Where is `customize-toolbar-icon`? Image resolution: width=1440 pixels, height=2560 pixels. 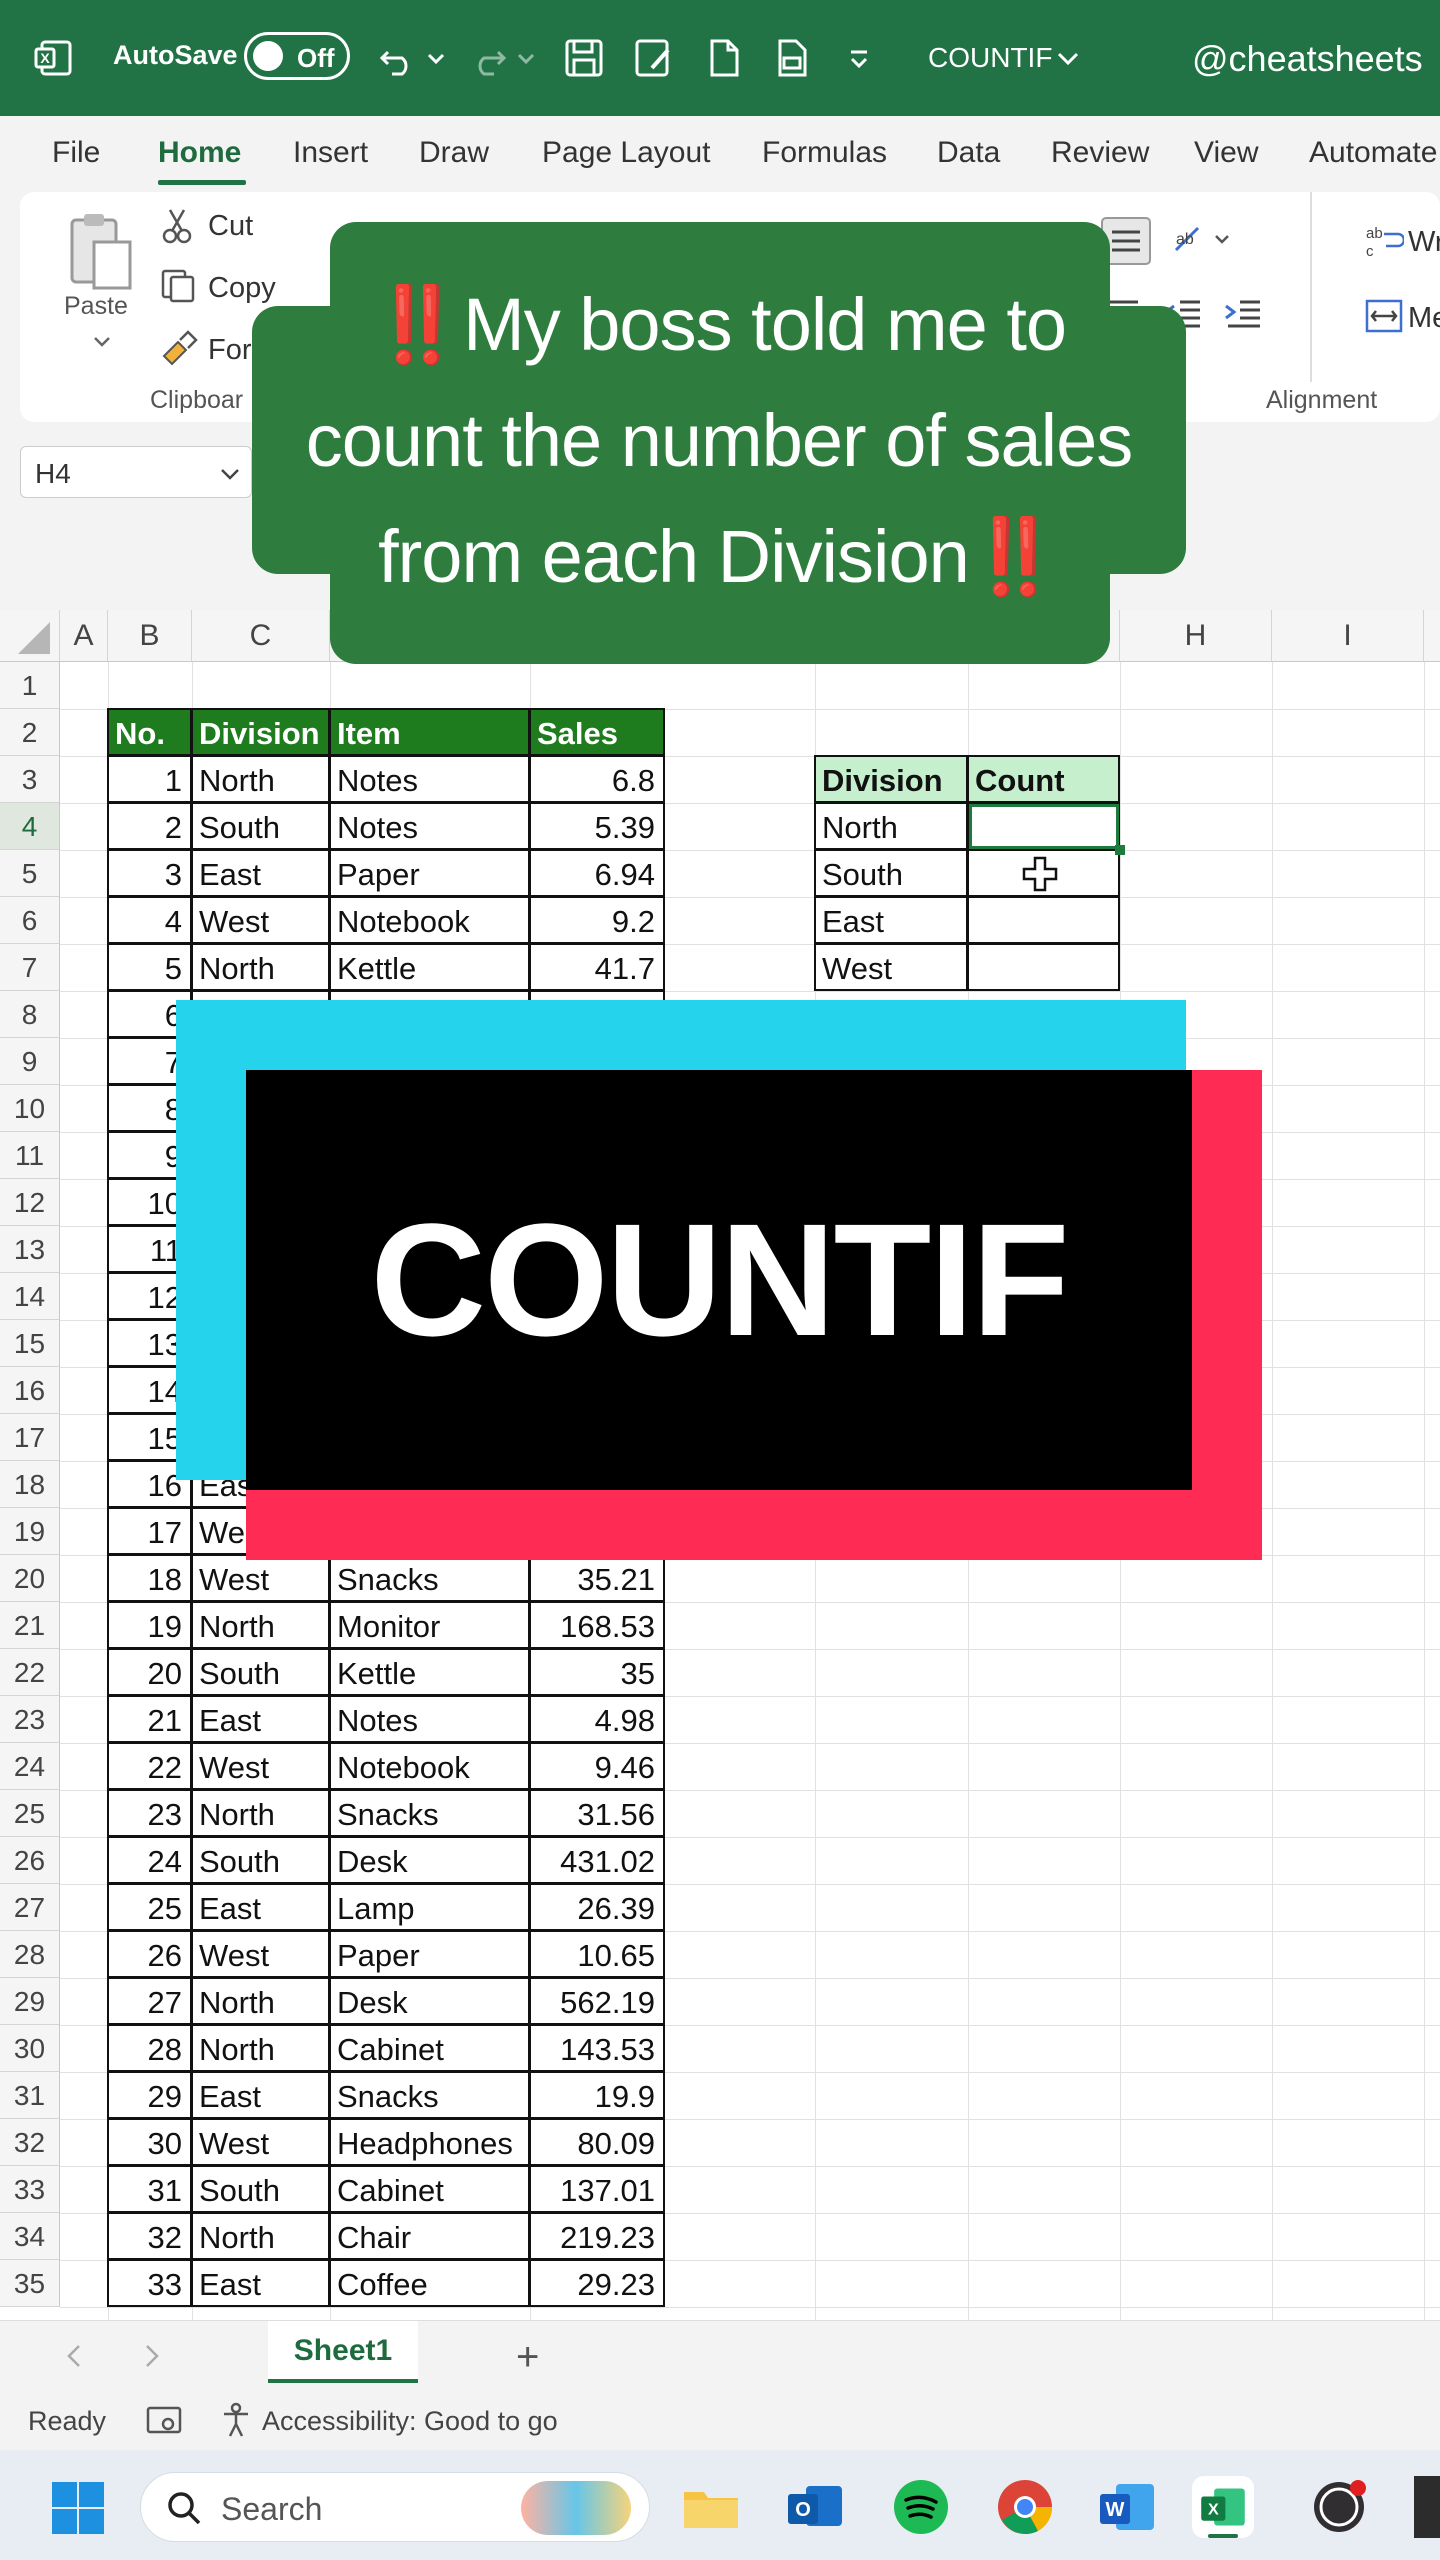
customize-toolbar-icon is located at coordinates (859, 58).